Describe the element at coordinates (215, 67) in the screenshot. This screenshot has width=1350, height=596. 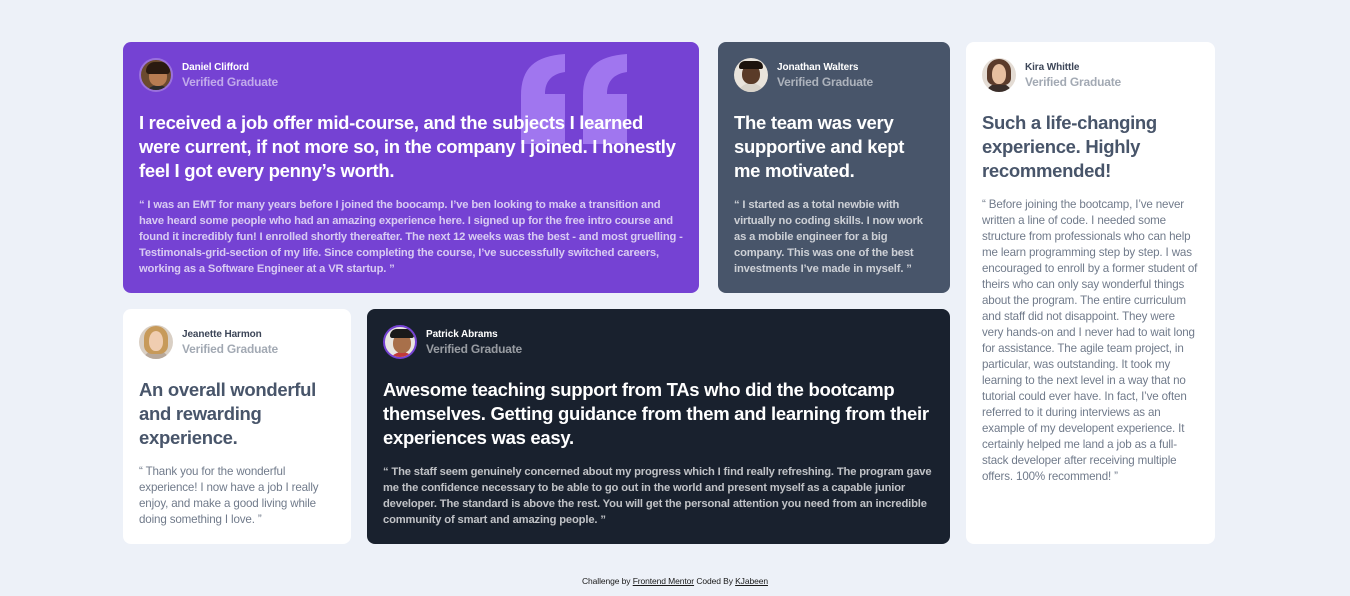
I see `author-name: Daniel Clifford` at that location.